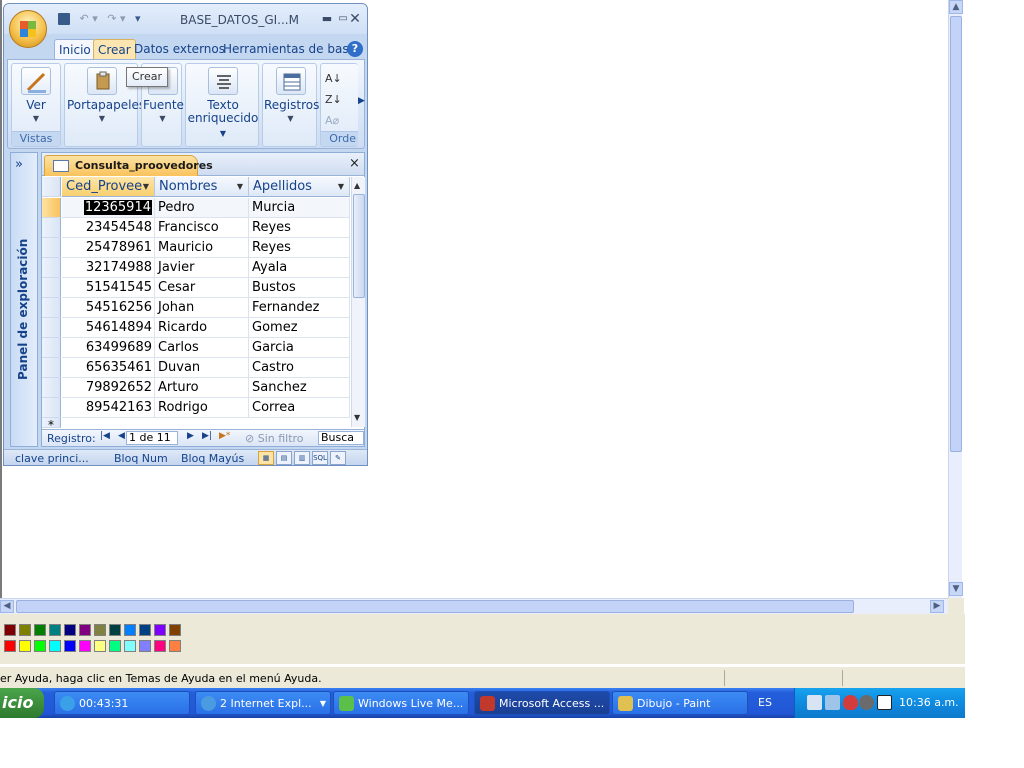  Describe the element at coordinates (357, 417) in the screenshot. I see `scroll-down-icon: ▼` at that location.